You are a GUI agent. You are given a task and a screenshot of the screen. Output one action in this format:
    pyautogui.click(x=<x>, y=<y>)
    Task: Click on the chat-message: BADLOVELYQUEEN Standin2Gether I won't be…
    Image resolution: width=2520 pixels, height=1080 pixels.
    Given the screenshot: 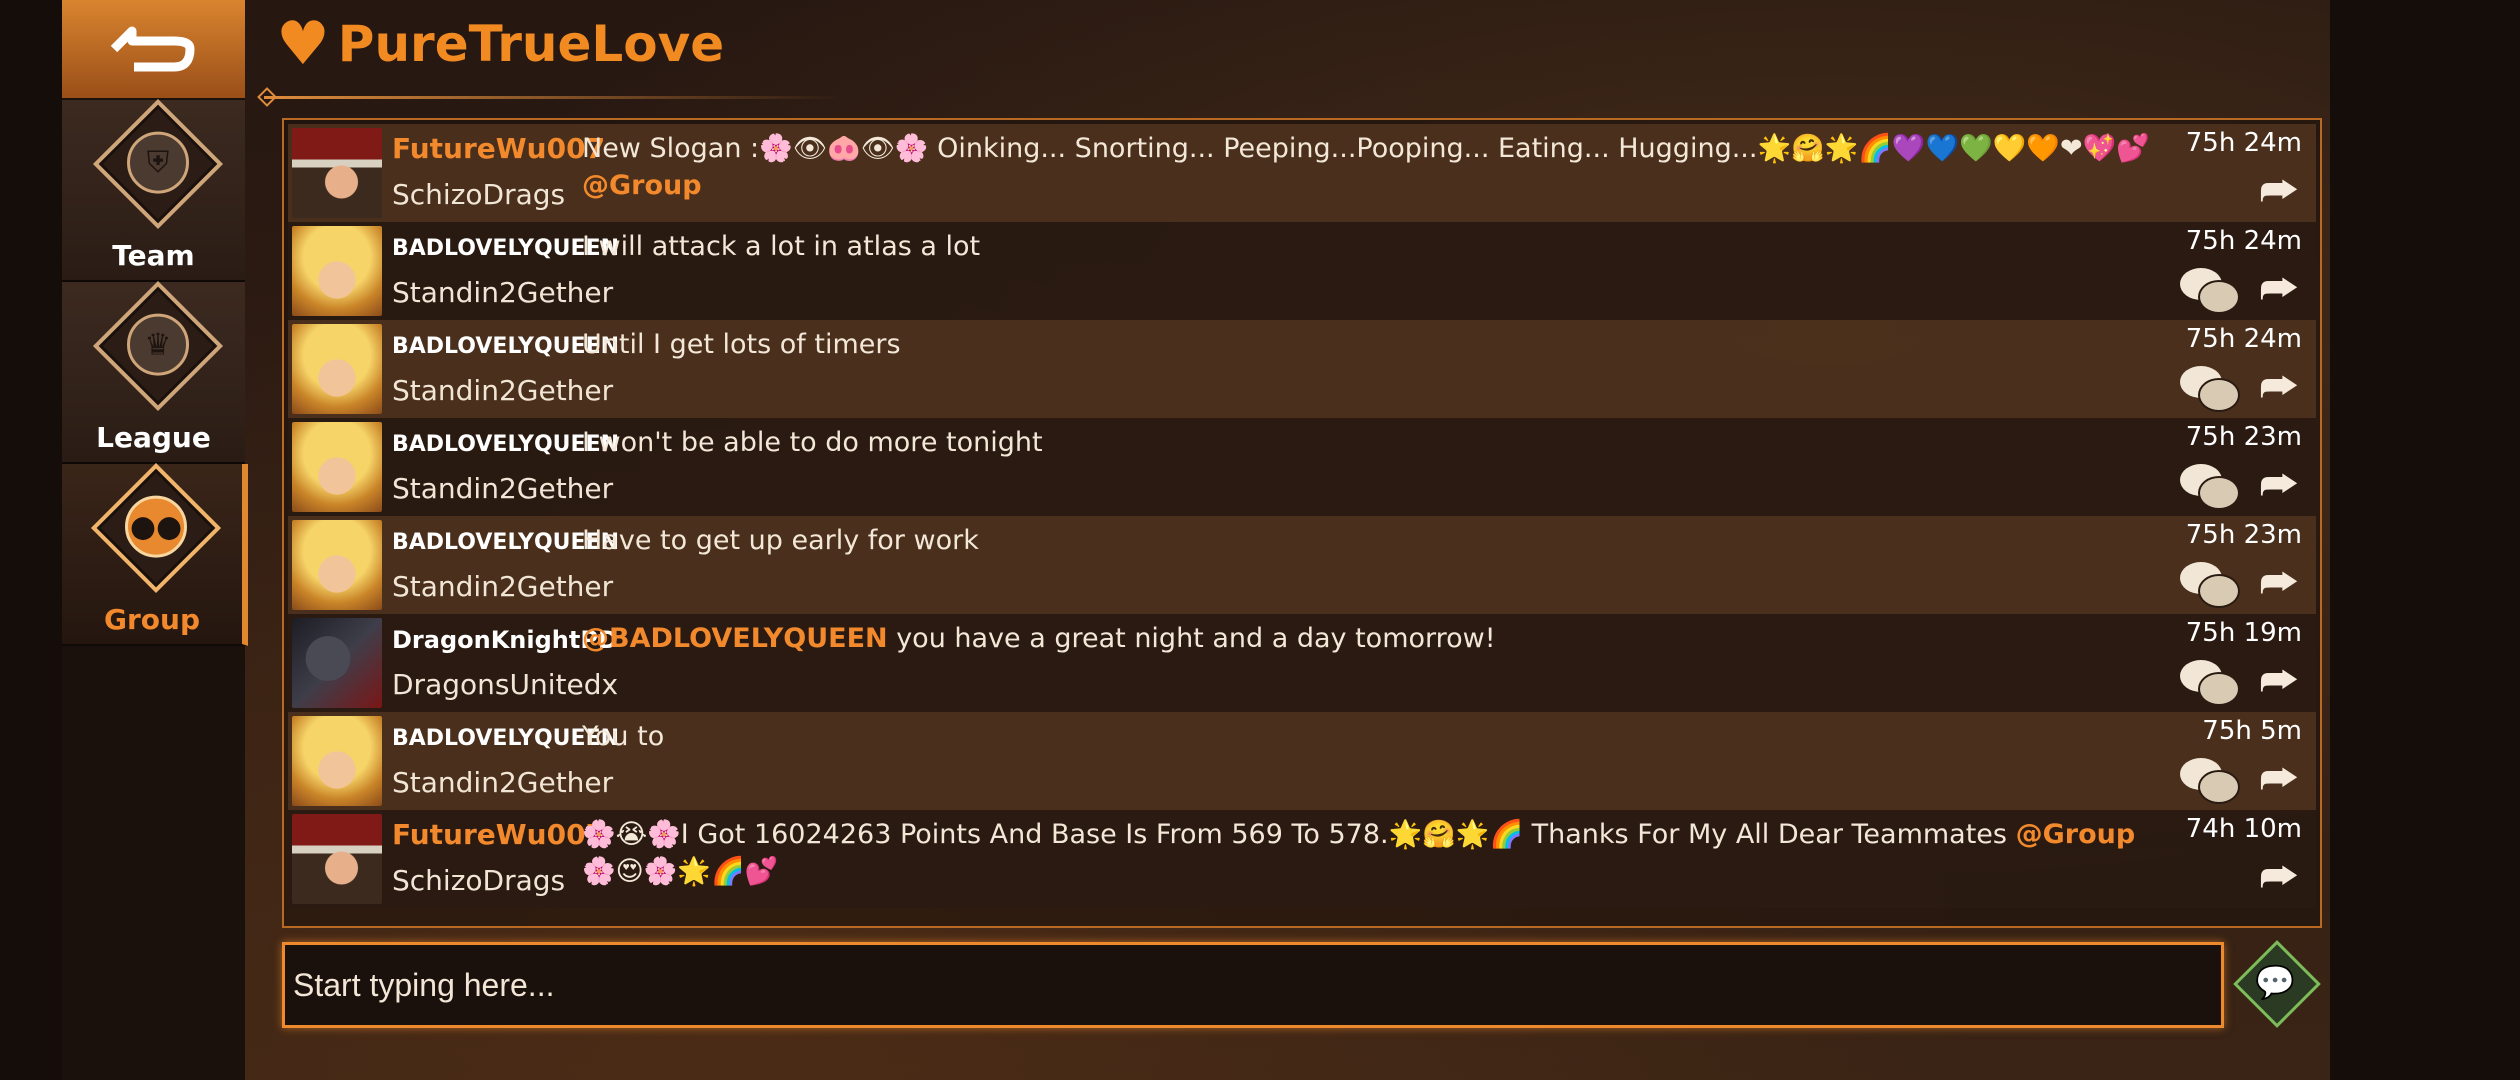 What is the action you would take?
    pyautogui.click(x=1302, y=467)
    